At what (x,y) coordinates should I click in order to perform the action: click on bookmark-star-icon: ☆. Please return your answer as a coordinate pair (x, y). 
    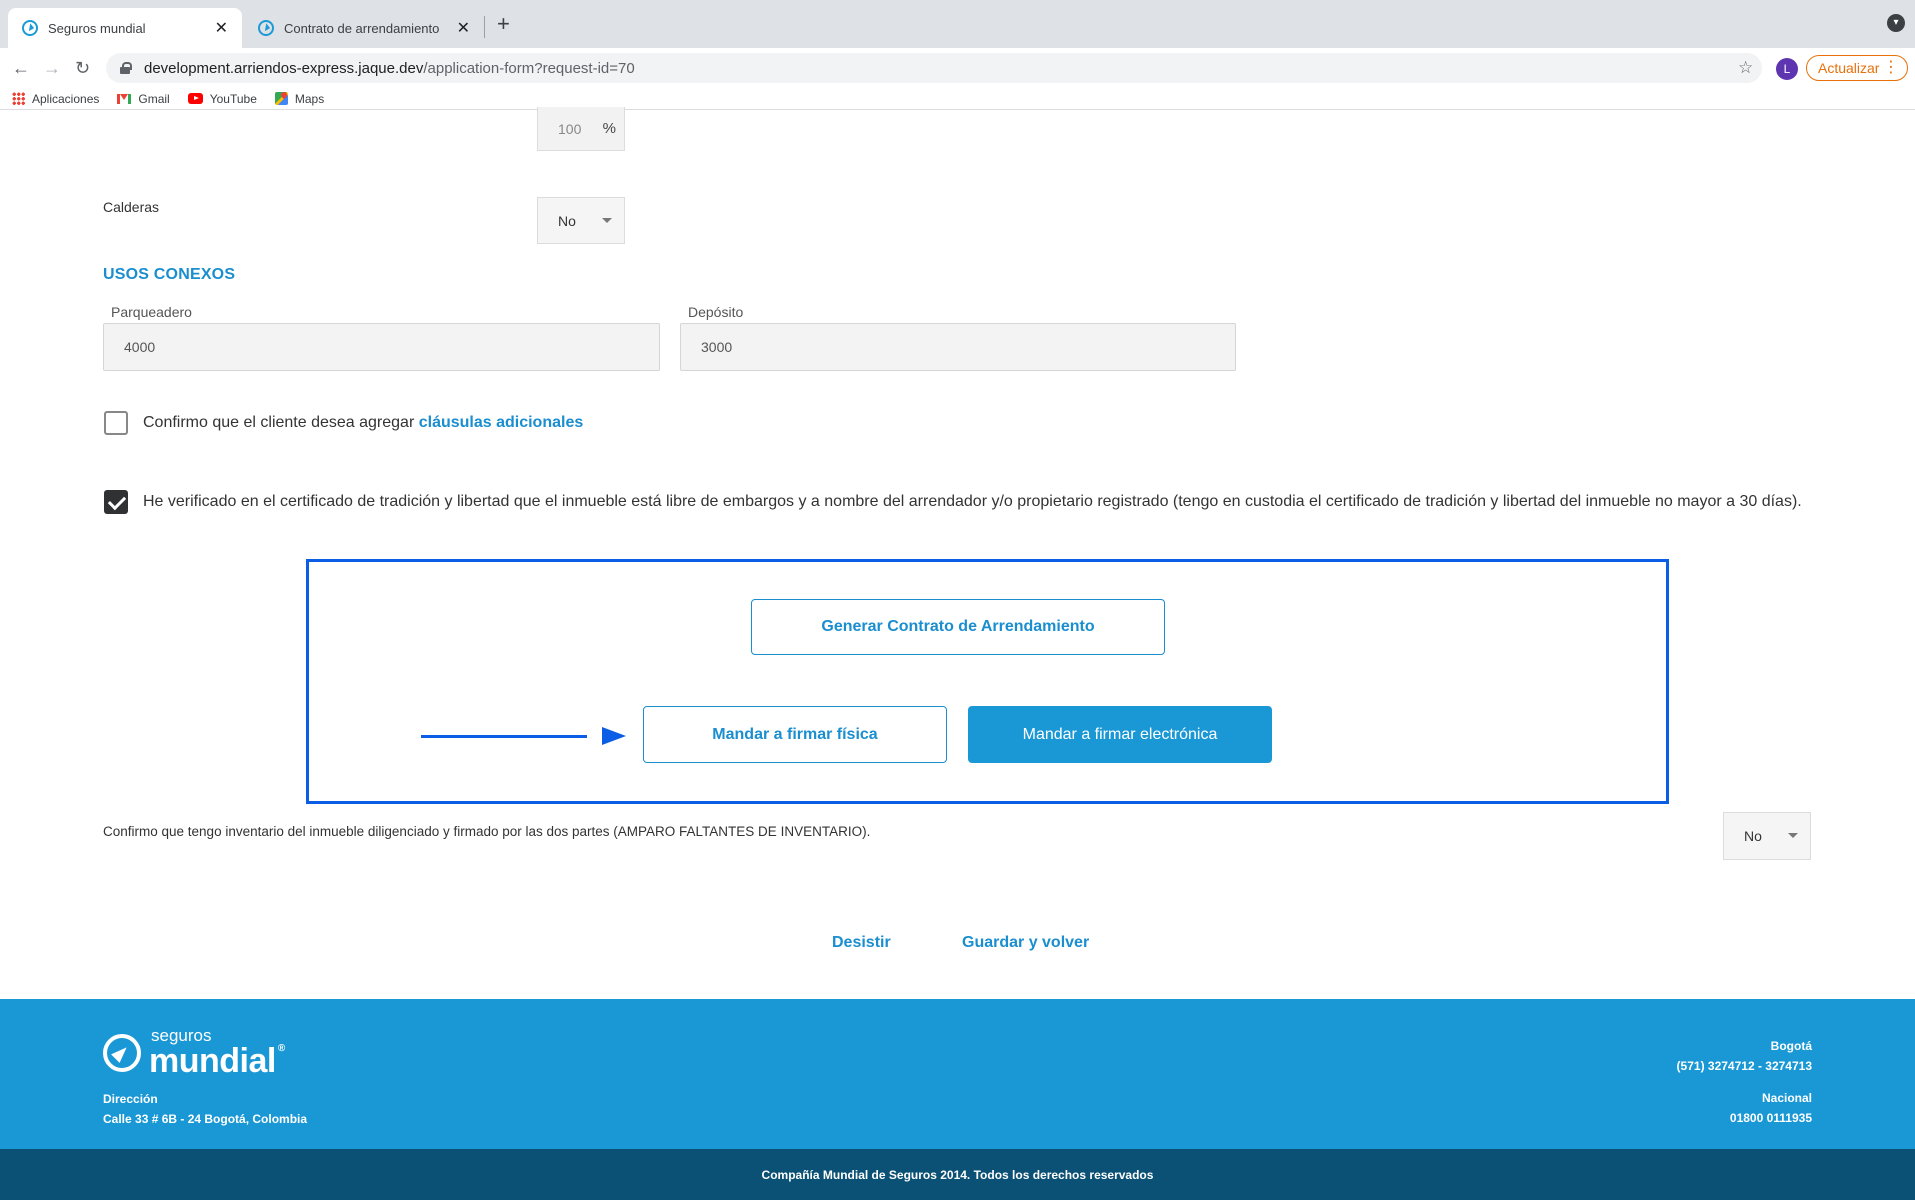
    Looking at the image, I should click on (1745, 68).